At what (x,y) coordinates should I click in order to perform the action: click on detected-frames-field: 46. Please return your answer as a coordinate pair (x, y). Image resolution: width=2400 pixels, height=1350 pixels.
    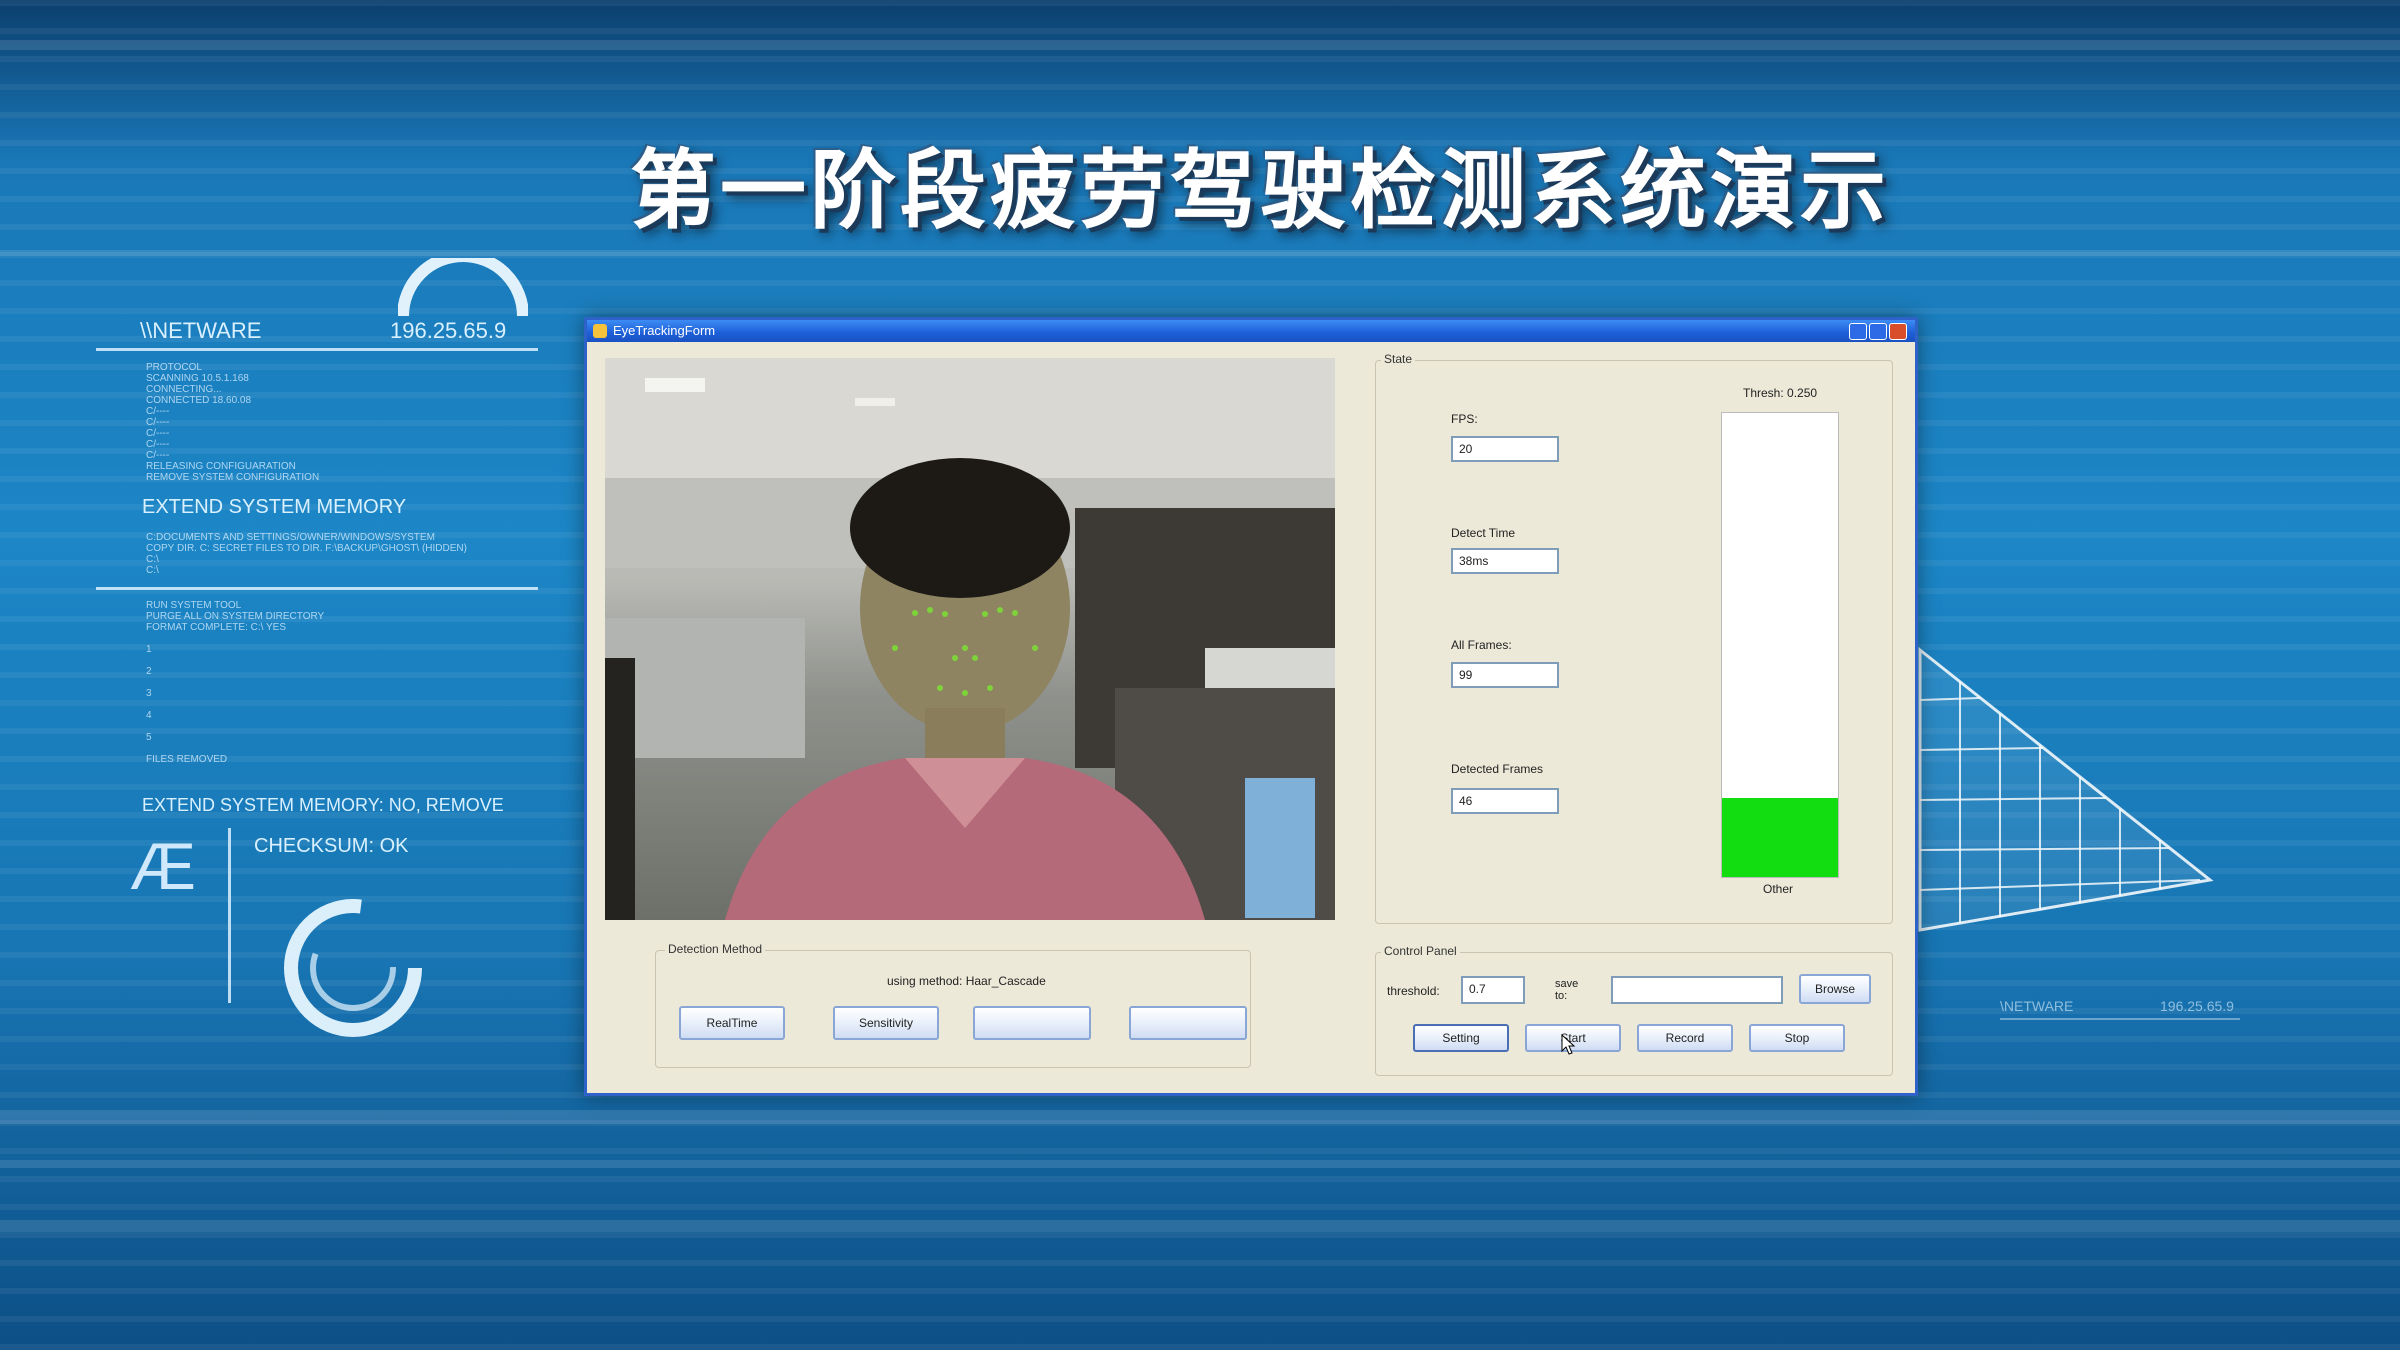
    Looking at the image, I should click on (1505, 801).